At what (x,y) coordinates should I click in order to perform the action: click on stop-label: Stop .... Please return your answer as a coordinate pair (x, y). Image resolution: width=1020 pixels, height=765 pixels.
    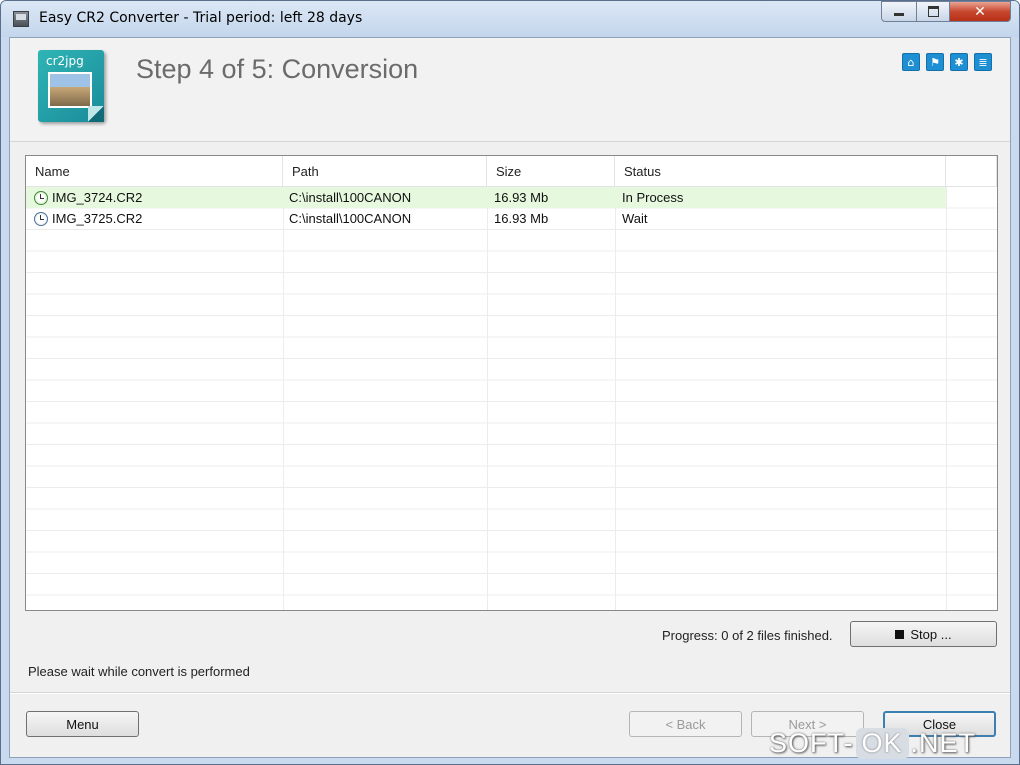
    Looking at the image, I should click on (931, 634).